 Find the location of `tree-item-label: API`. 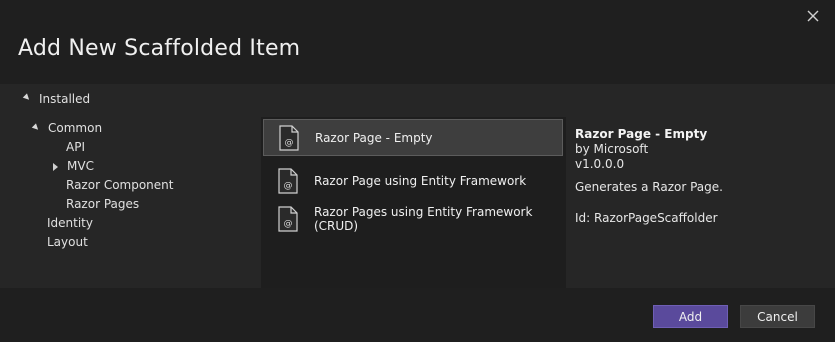

tree-item-label: API is located at coordinates (75, 147).